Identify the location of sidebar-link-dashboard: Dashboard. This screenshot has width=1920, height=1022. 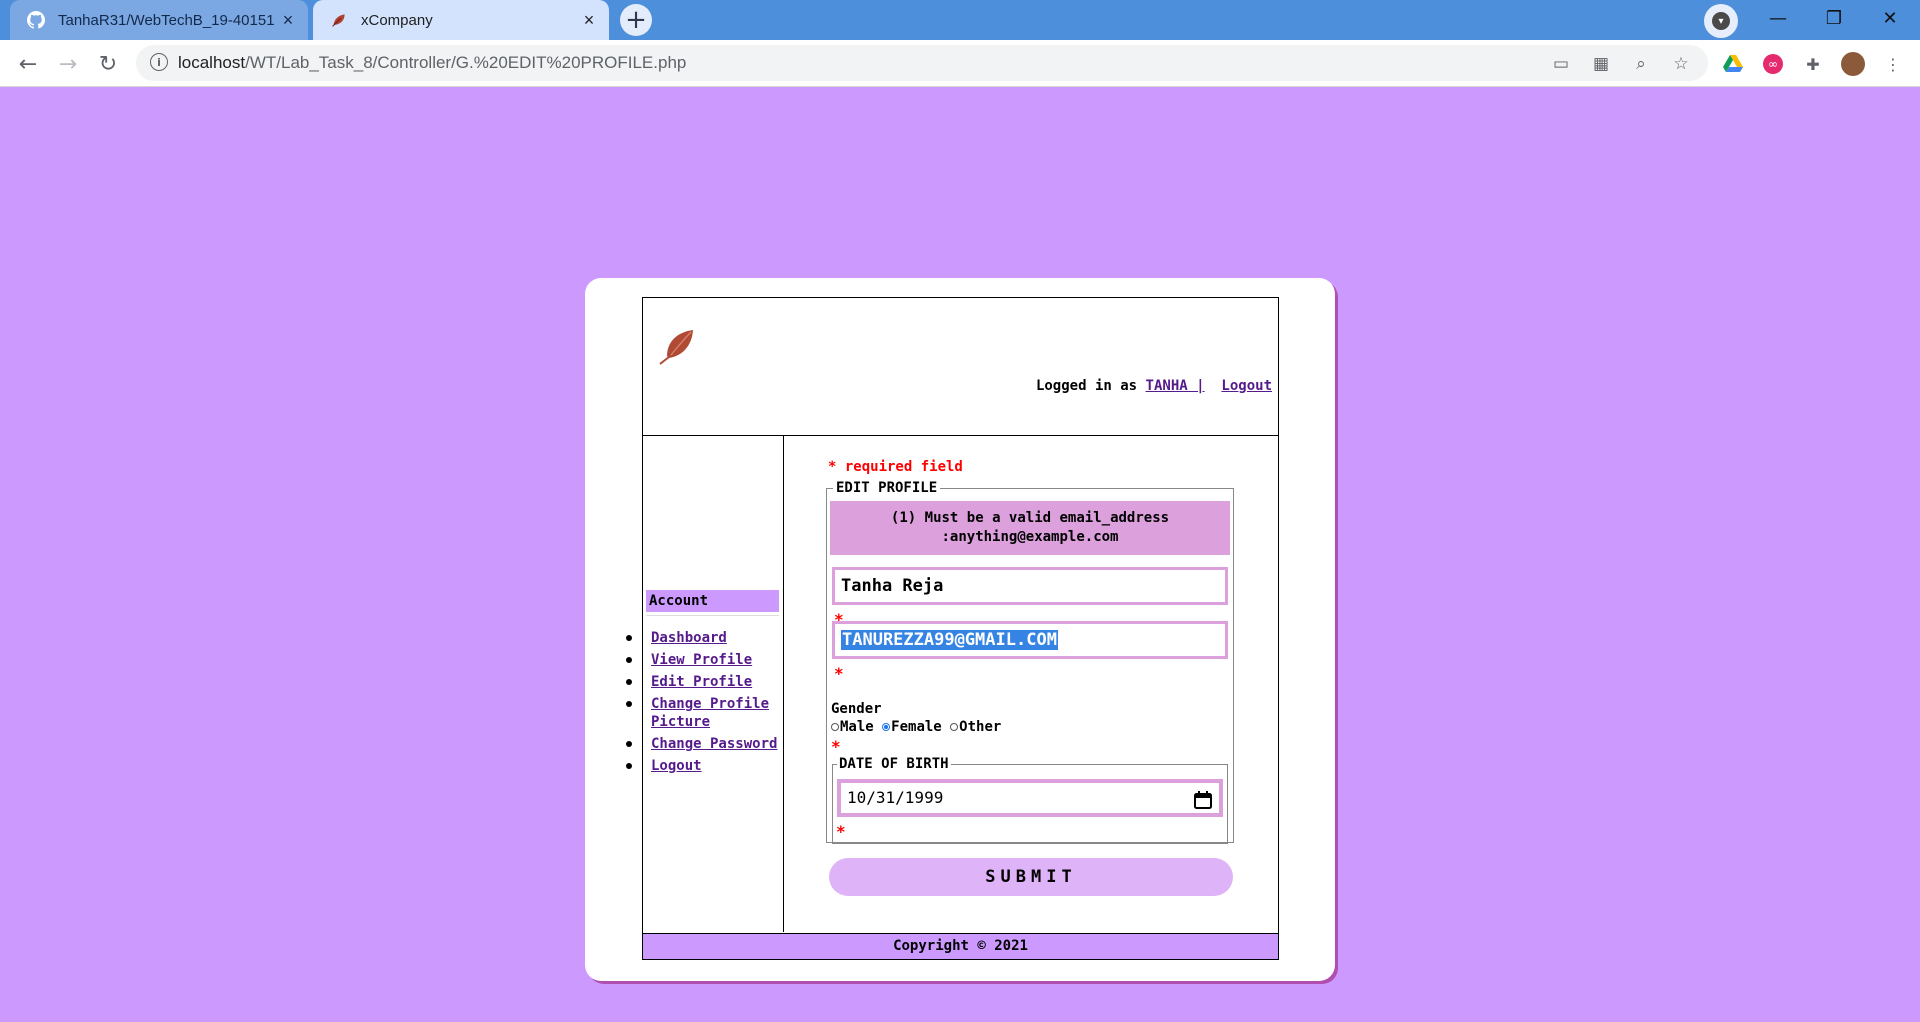
(689, 638).